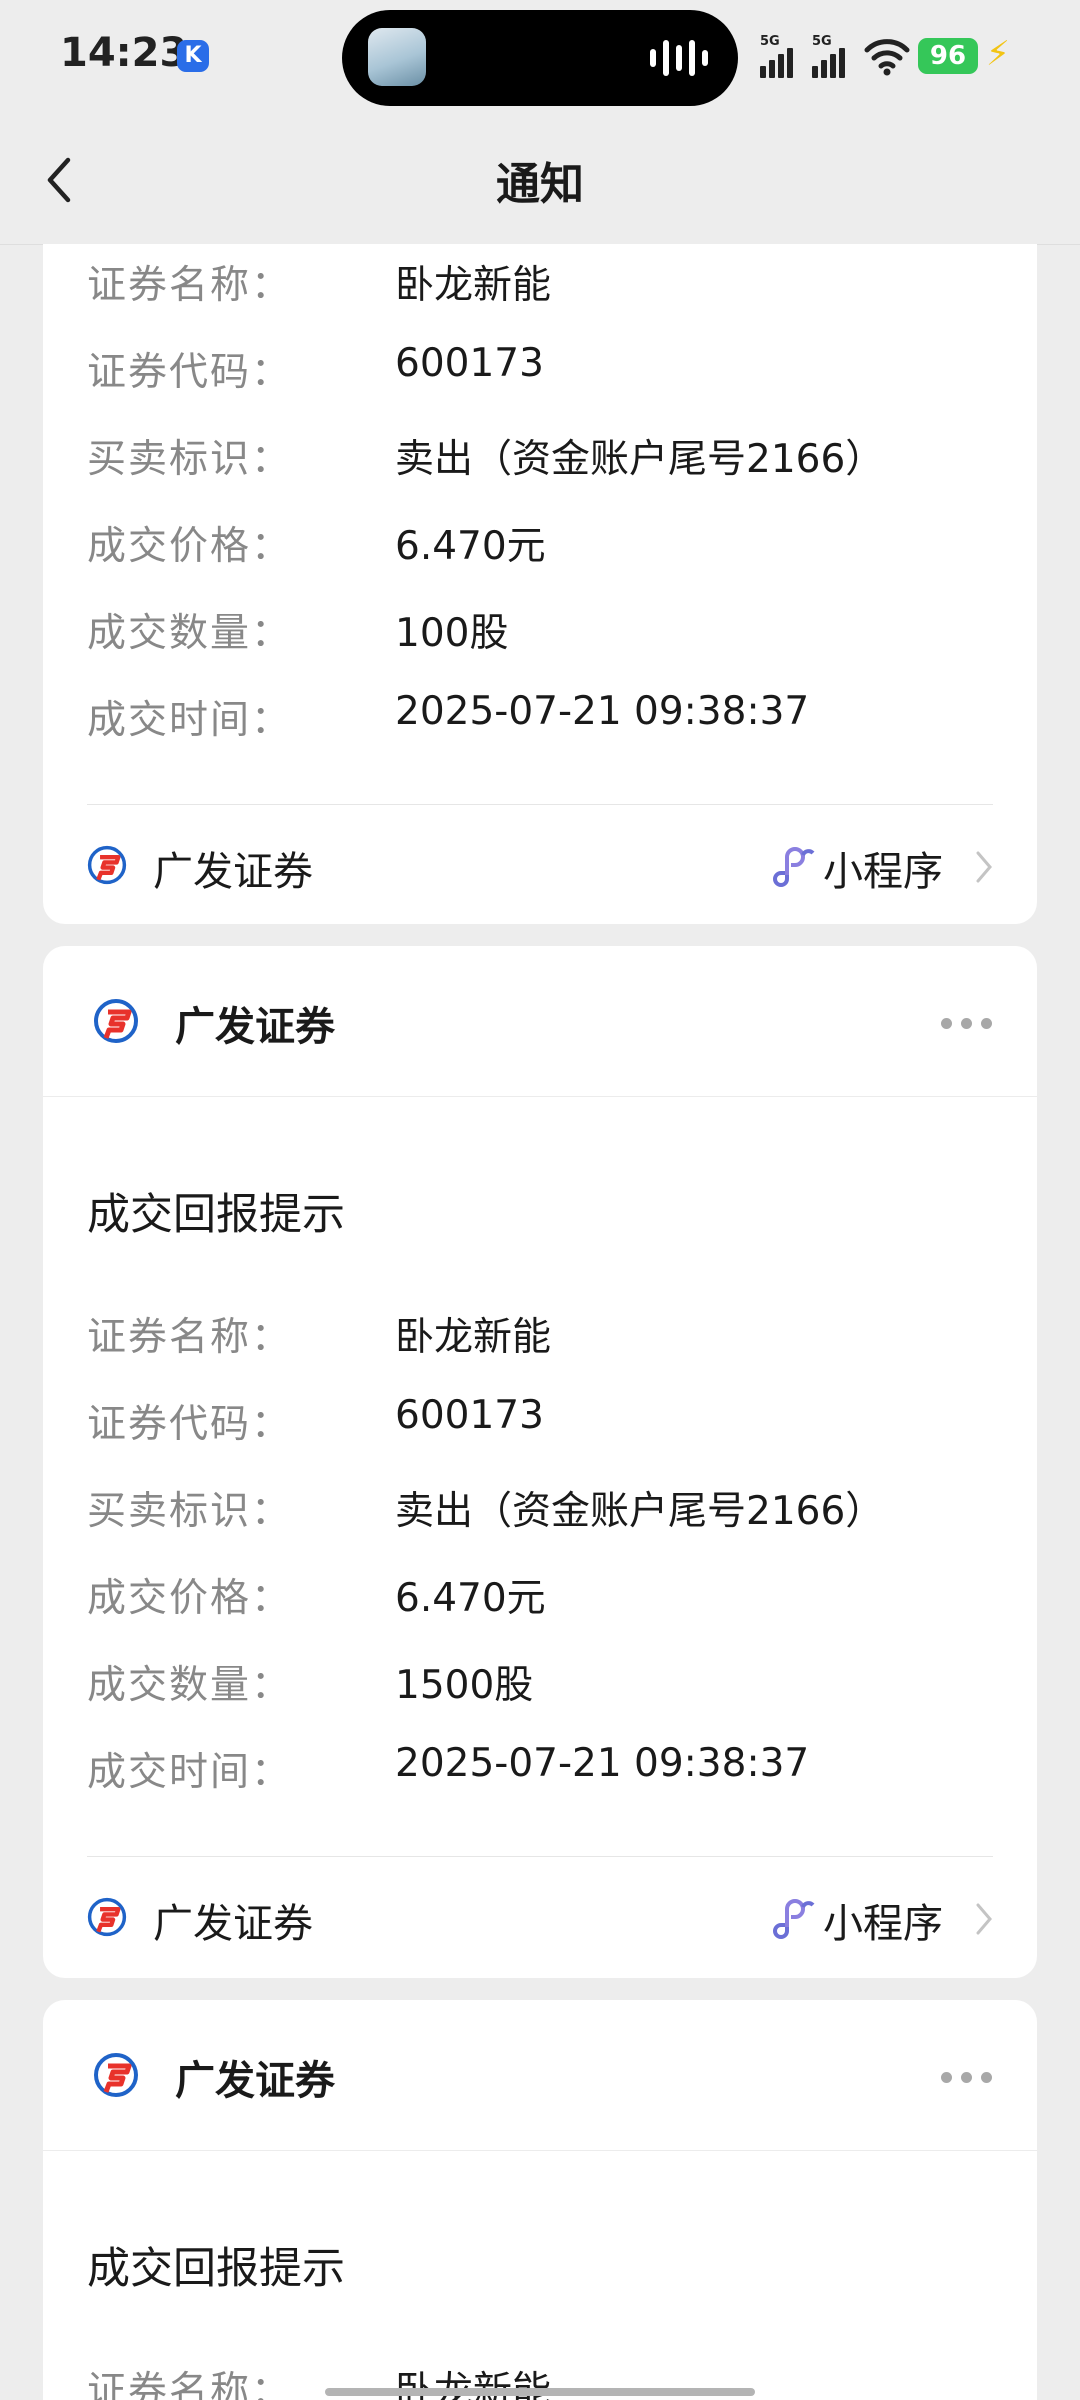  I want to click on dynamic-island, so click(540, 58).